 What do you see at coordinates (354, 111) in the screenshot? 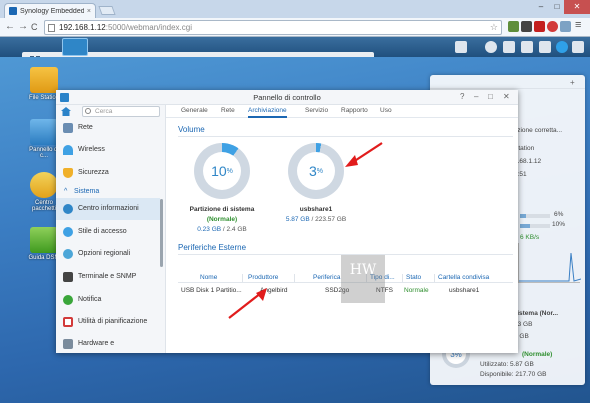
I see `tab-rapporto: Rapporto` at bounding box center [354, 111].